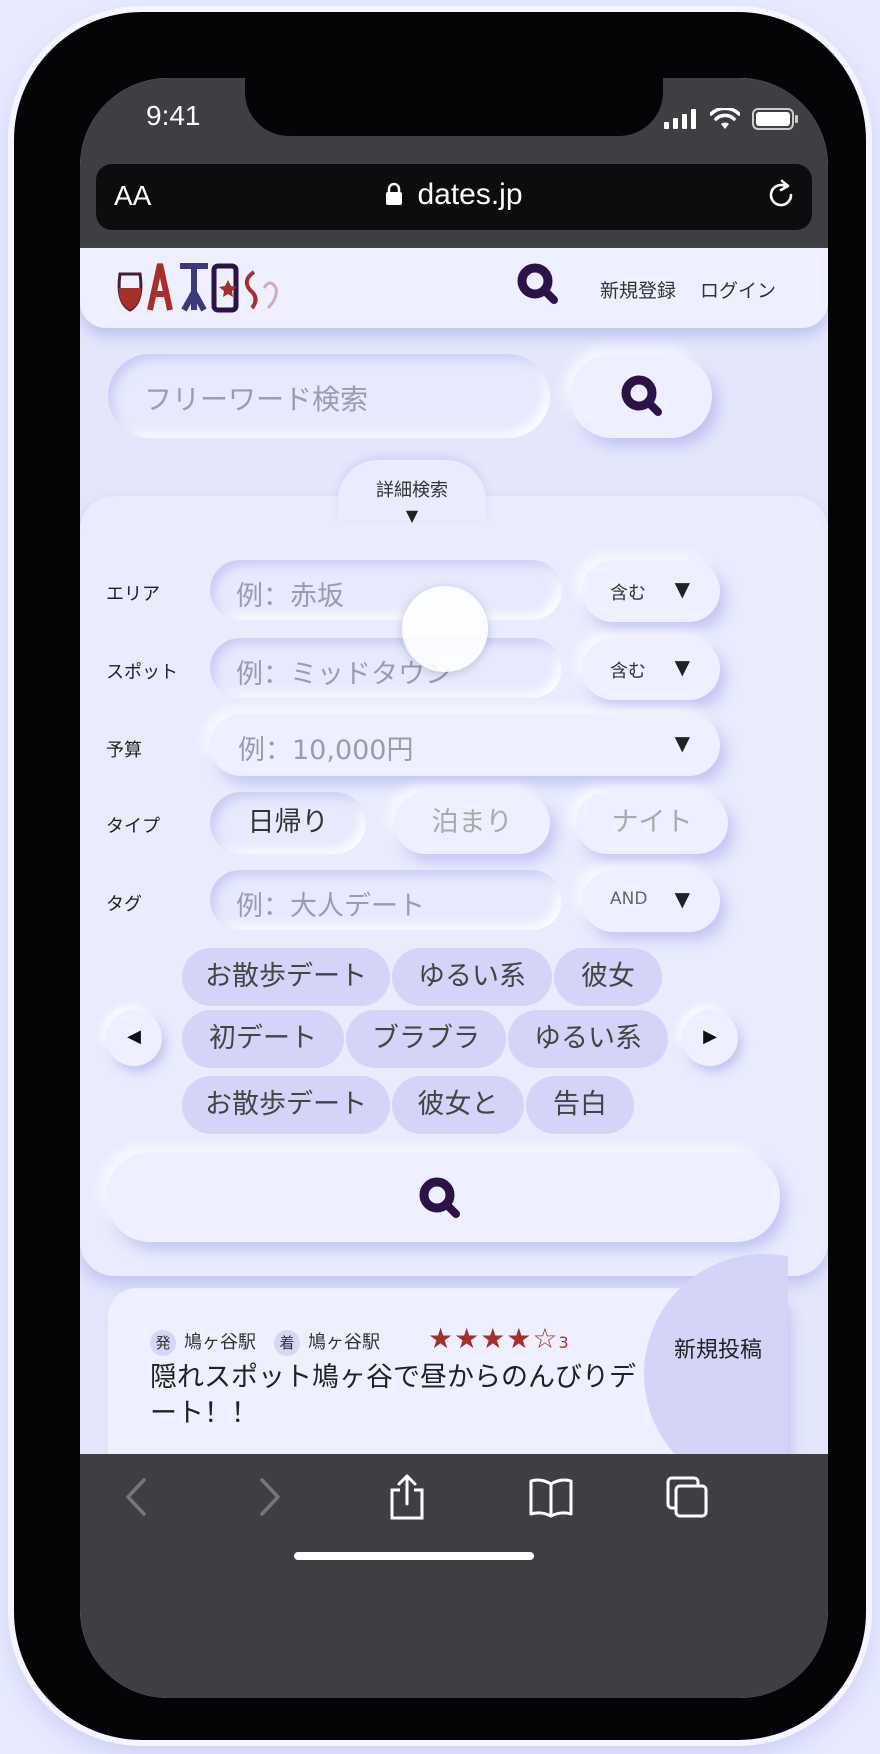  What do you see at coordinates (551, 1497) in the screenshot?
I see `bookmarks-icon` at bounding box center [551, 1497].